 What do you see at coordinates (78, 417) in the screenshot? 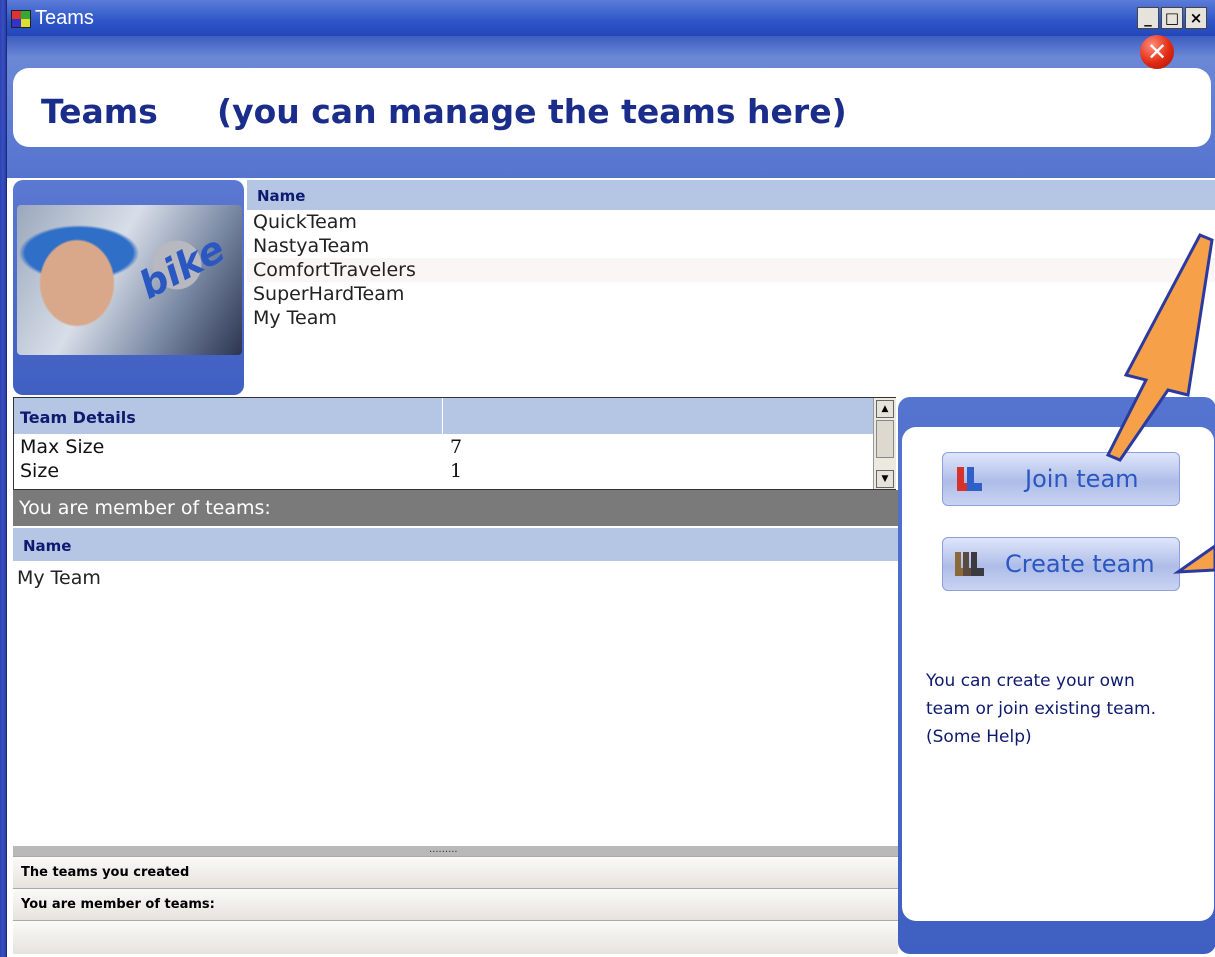
I see `team-details-title: Team Details` at bounding box center [78, 417].